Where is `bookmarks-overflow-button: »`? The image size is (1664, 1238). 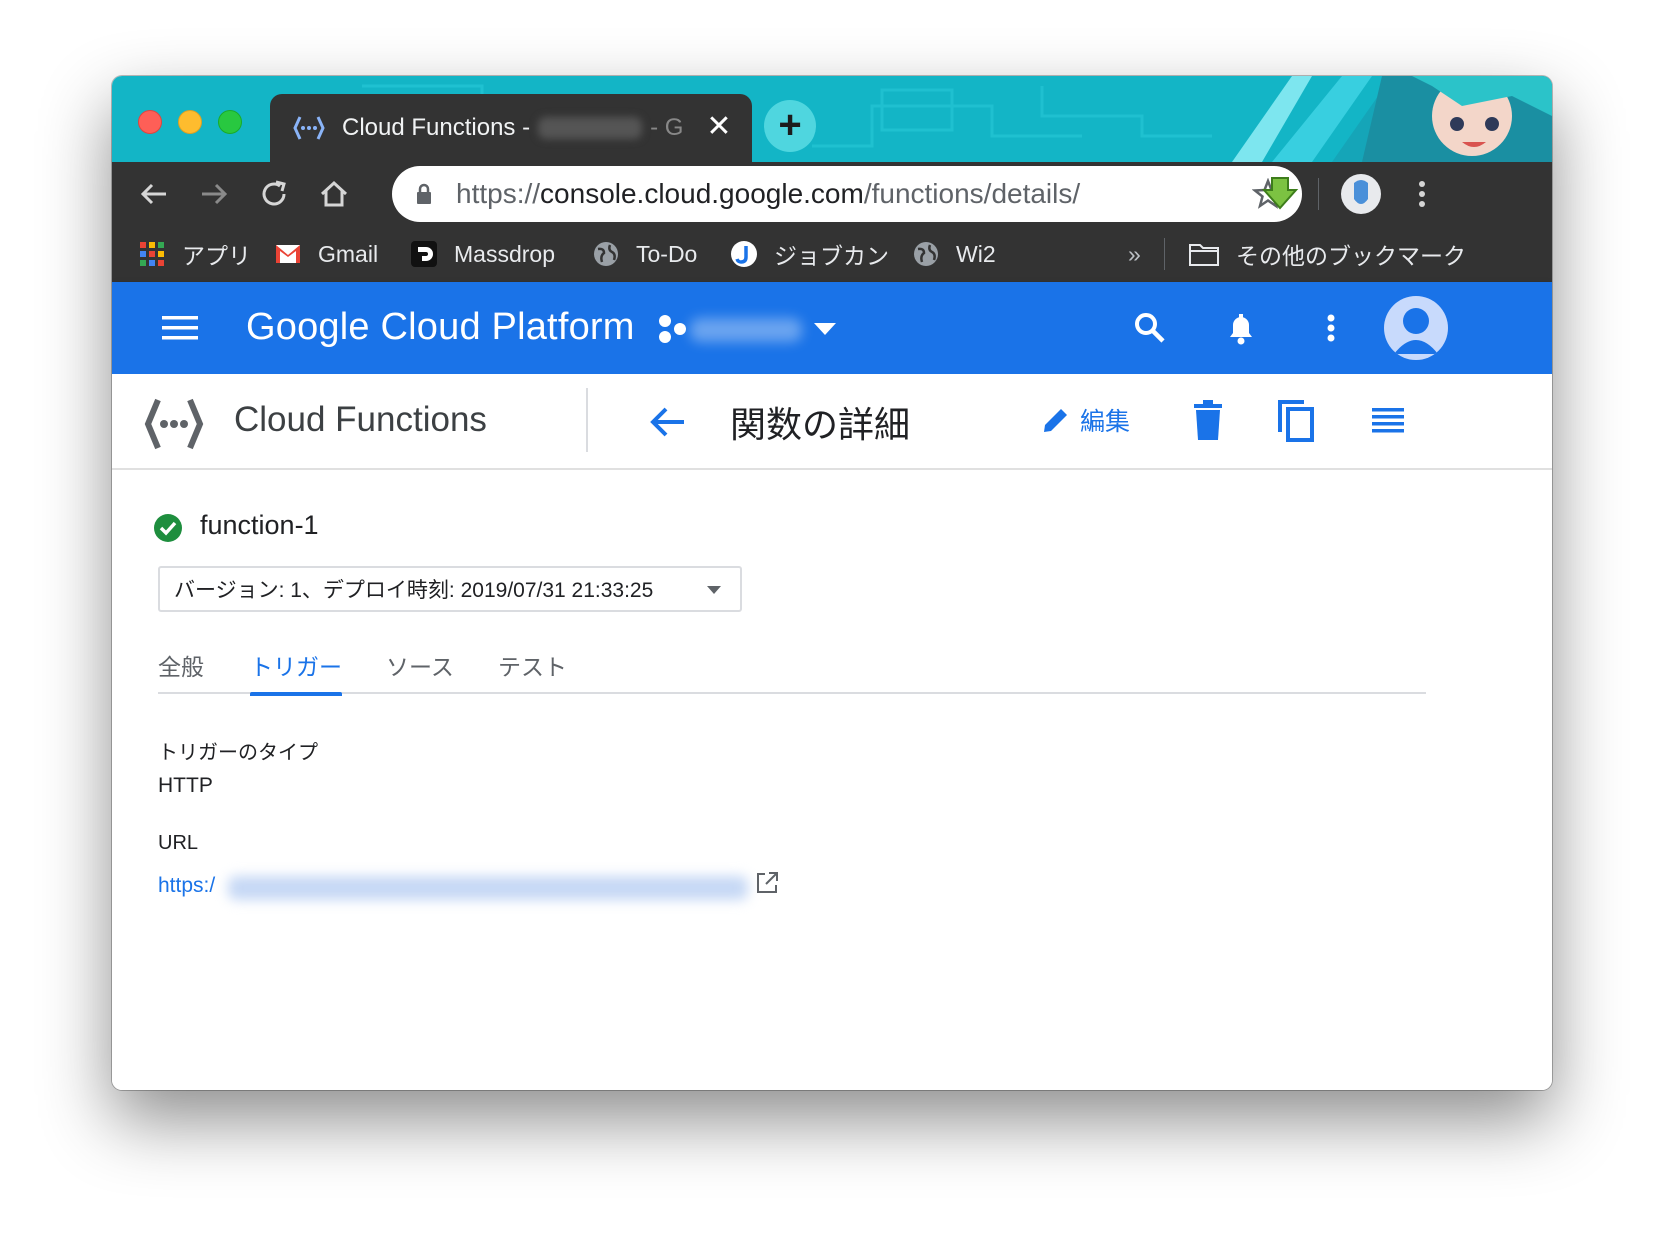
bookmarks-overflow-button: » is located at coordinates (1134, 254).